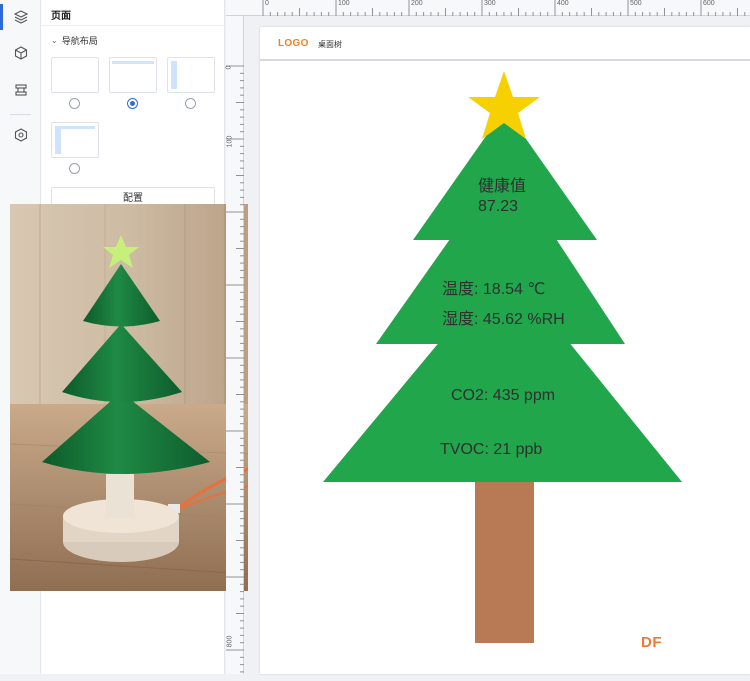  I want to click on ruler-top-label: 500, so click(636, 3).